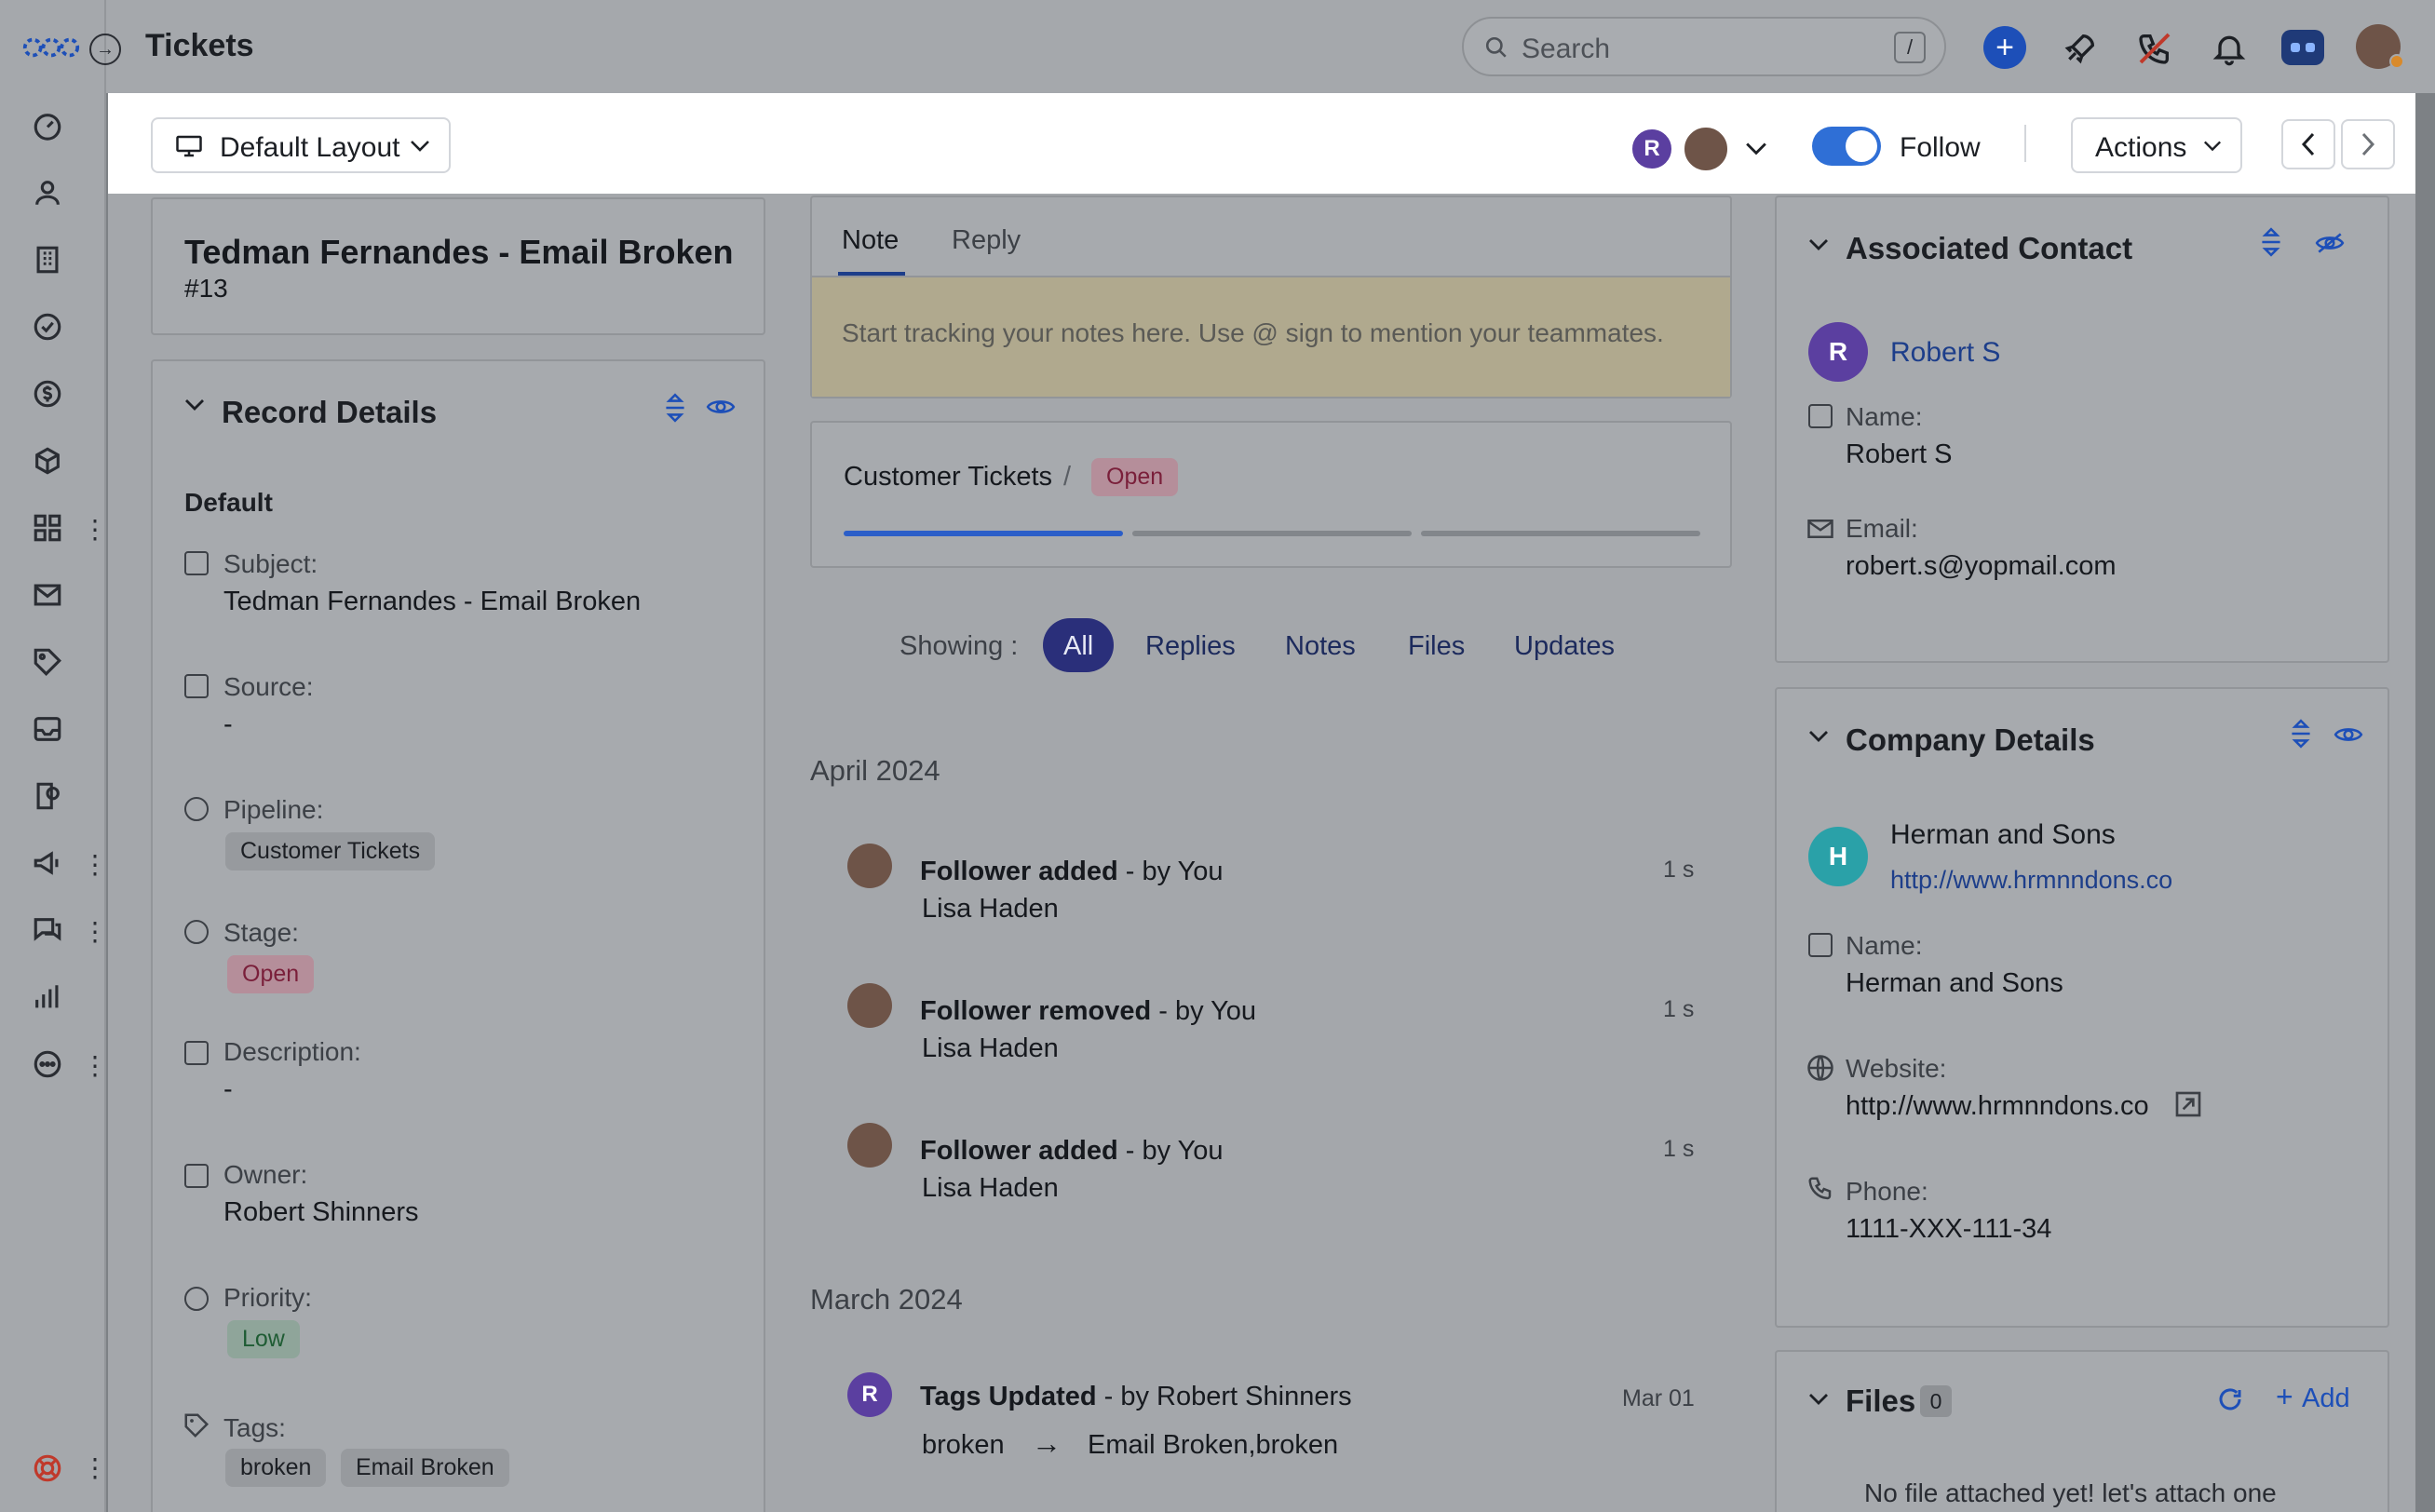  What do you see at coordinates (2188, 1104) in the screenshot?
I see `external-link-icon` at bounding box center [2188, 1104].